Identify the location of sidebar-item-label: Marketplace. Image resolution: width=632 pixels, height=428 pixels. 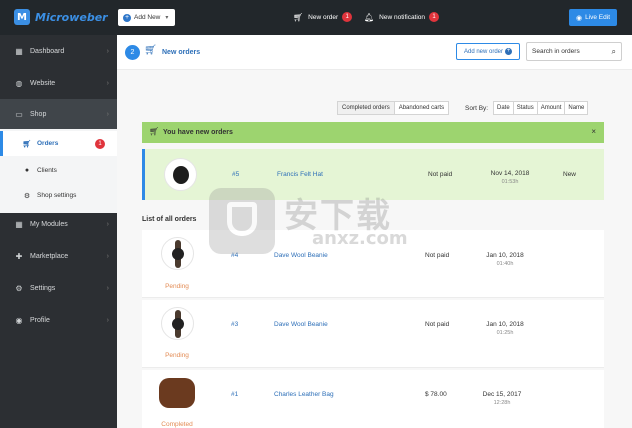
(49, 256).